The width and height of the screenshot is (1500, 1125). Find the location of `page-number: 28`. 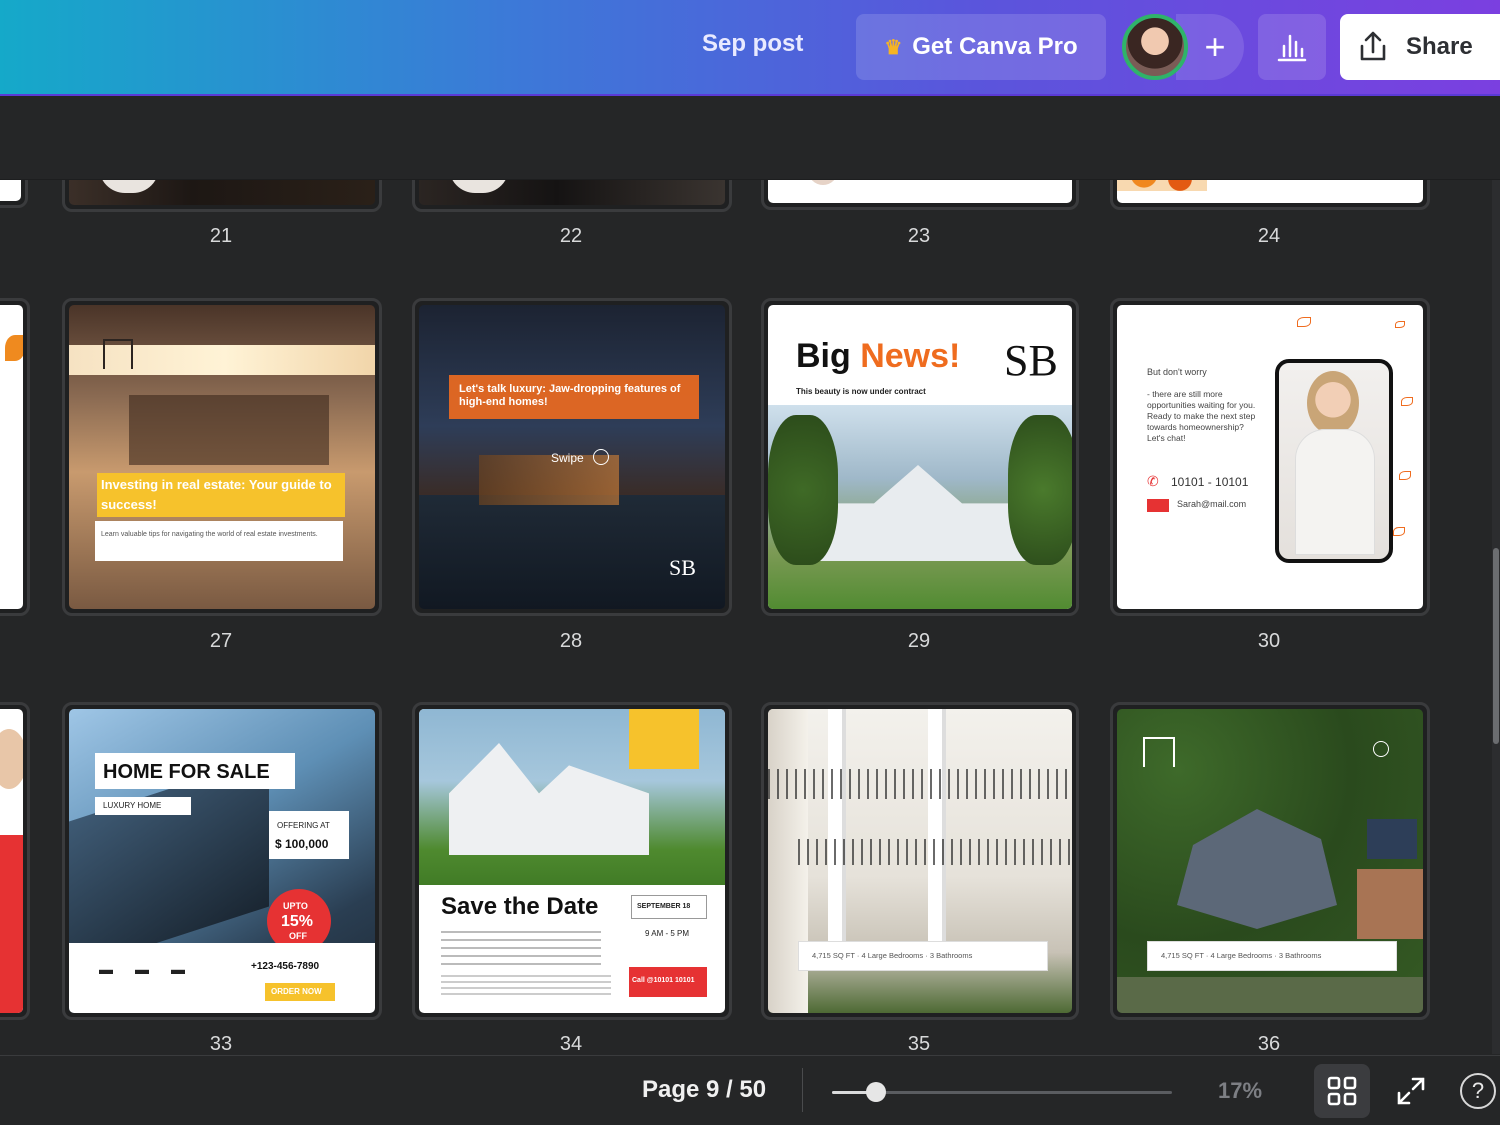

page-number: 28 is located at coordinates (571, 641).